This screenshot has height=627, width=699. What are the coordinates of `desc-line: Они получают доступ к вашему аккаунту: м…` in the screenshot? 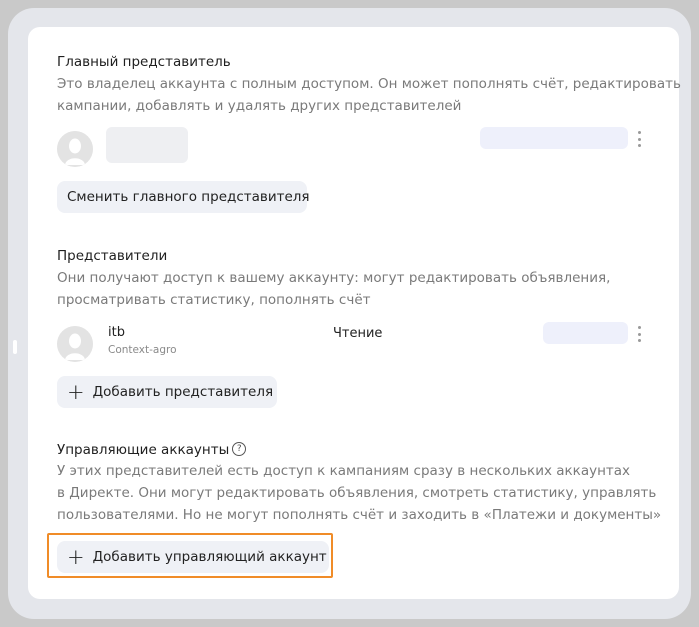 It's located at (334, 278).